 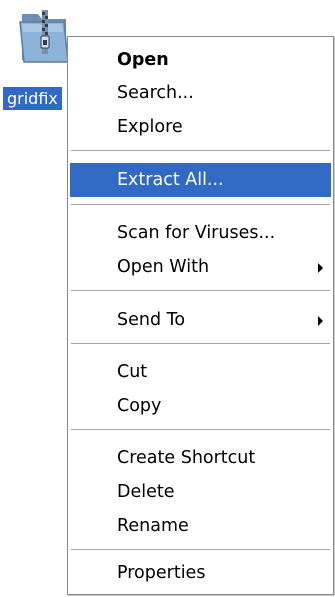 I want to click on menu-item-properties: Properties, so click(x=200, y=573).